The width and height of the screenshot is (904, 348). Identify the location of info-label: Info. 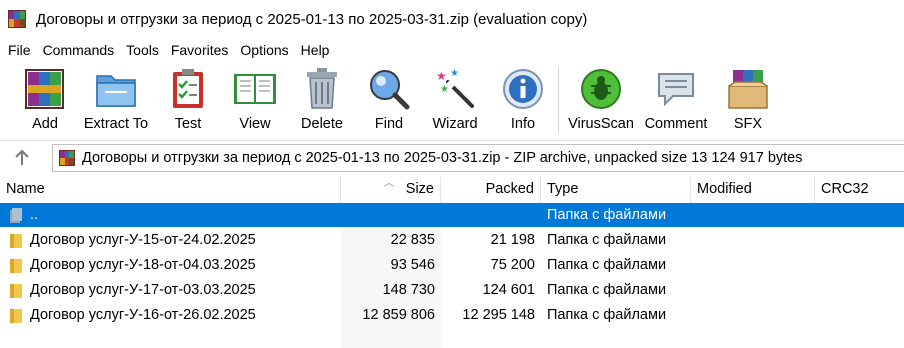
(523, 124).